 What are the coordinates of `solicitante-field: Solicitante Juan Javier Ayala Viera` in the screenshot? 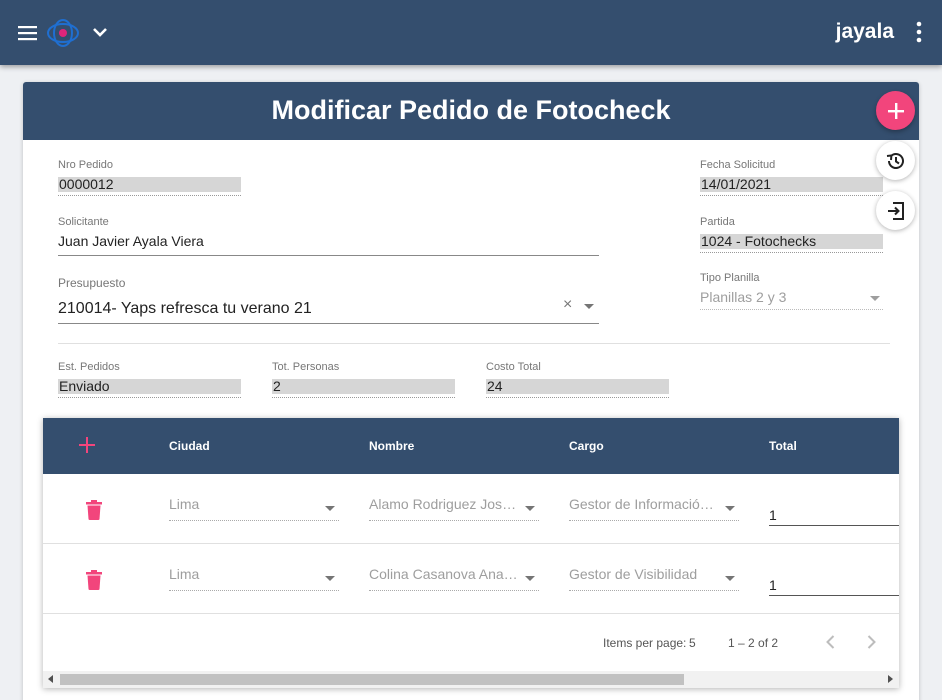 It's located at (328, 236).